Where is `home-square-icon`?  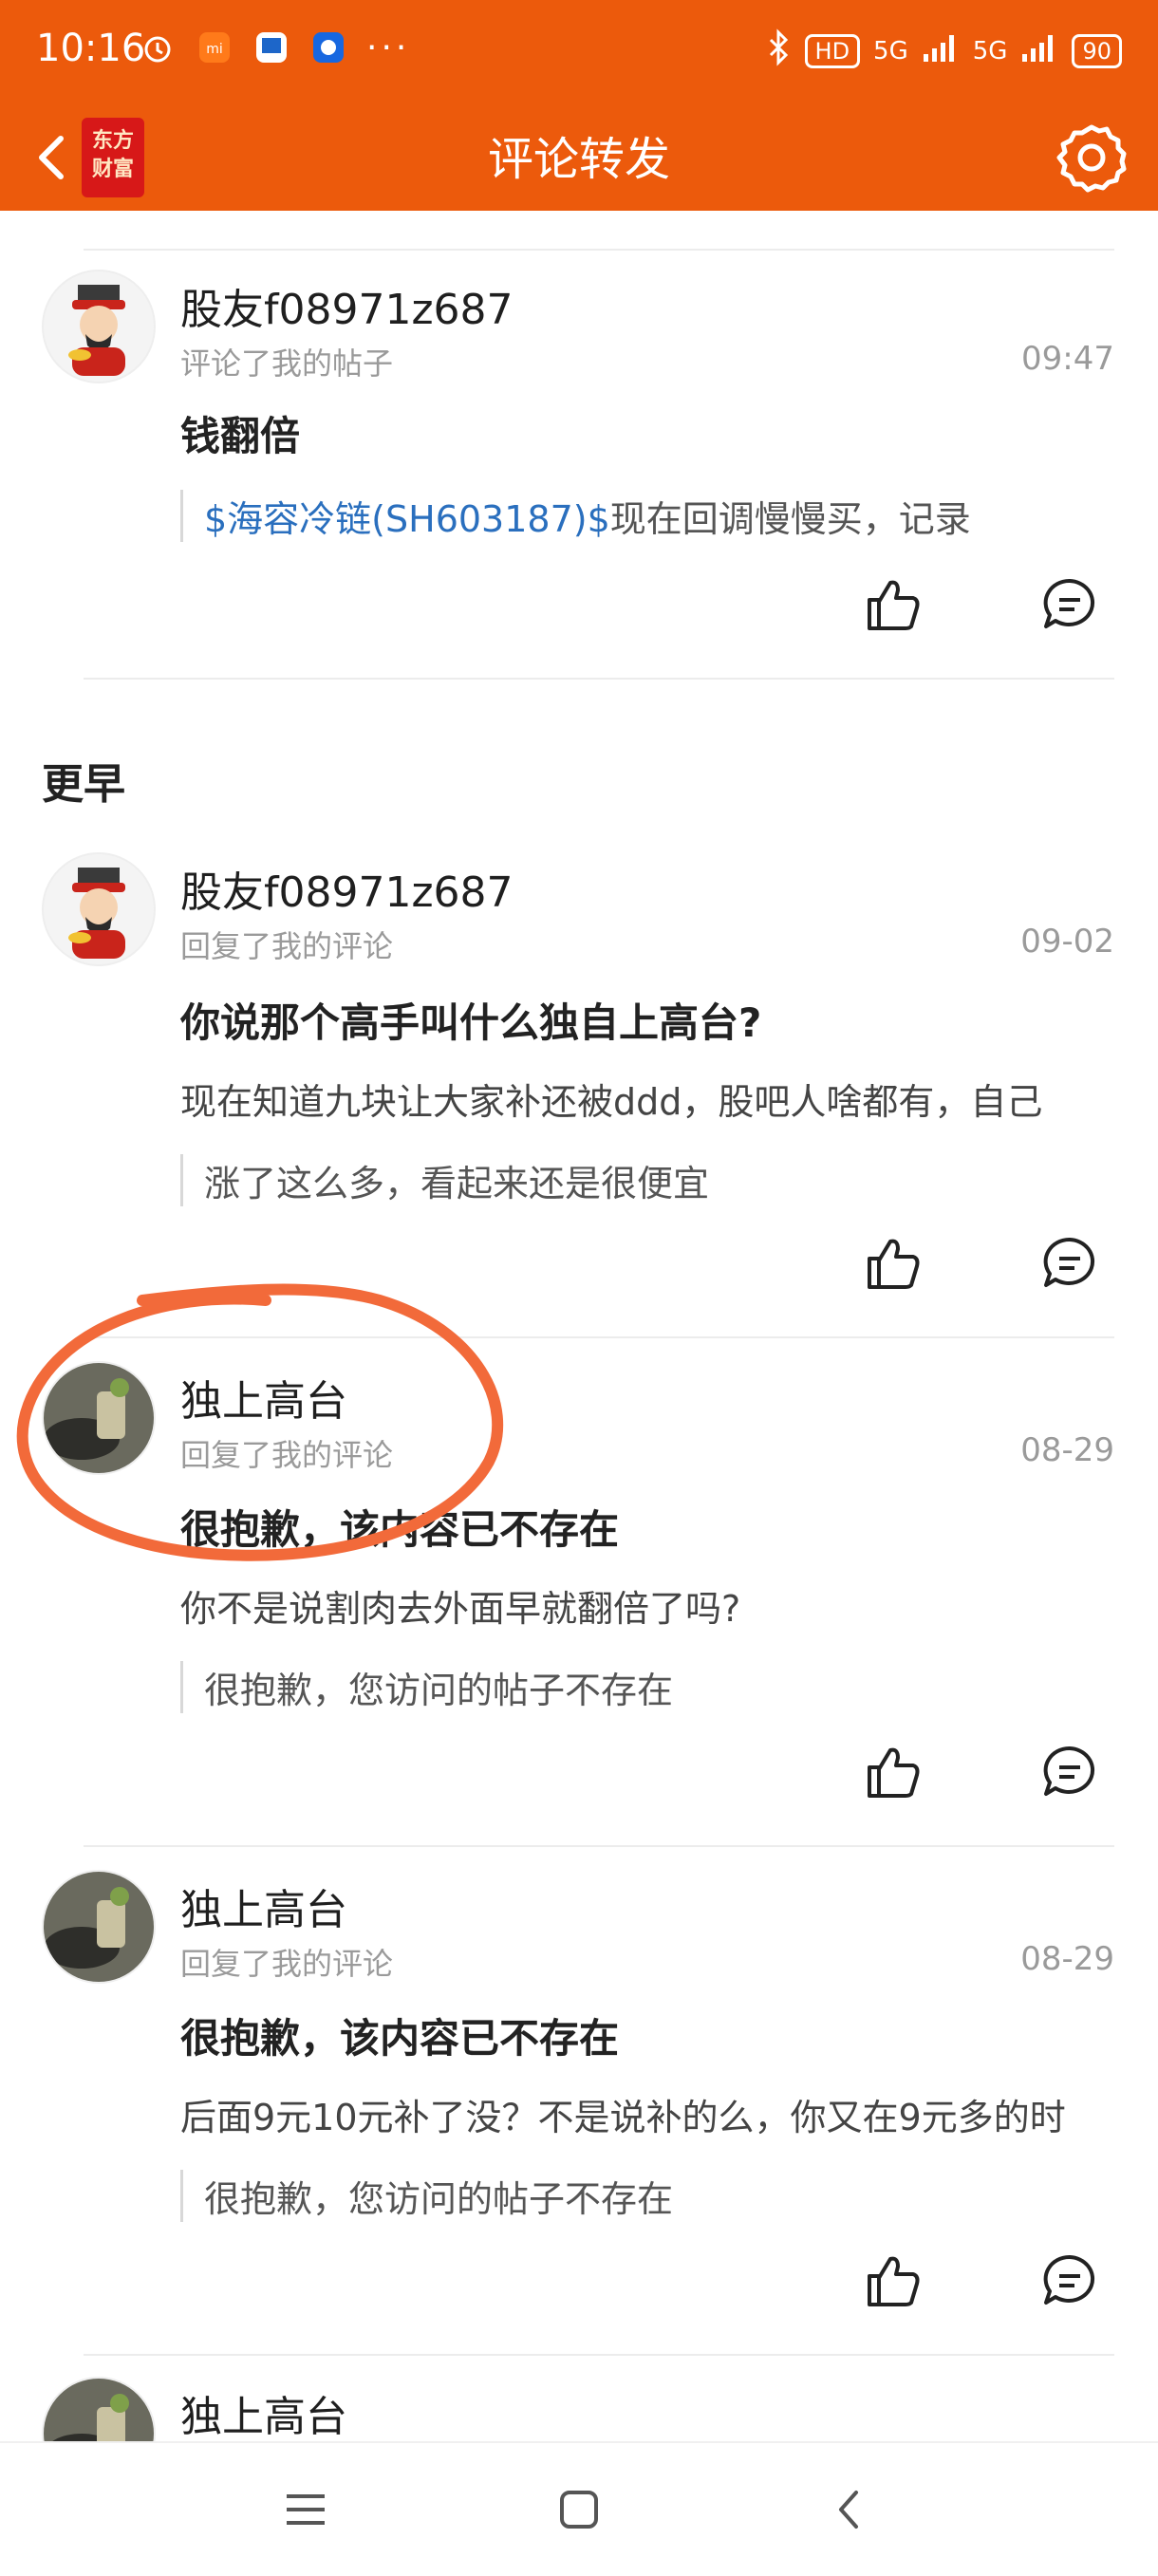 home-square-icon is located at coordinates (579, 2510).